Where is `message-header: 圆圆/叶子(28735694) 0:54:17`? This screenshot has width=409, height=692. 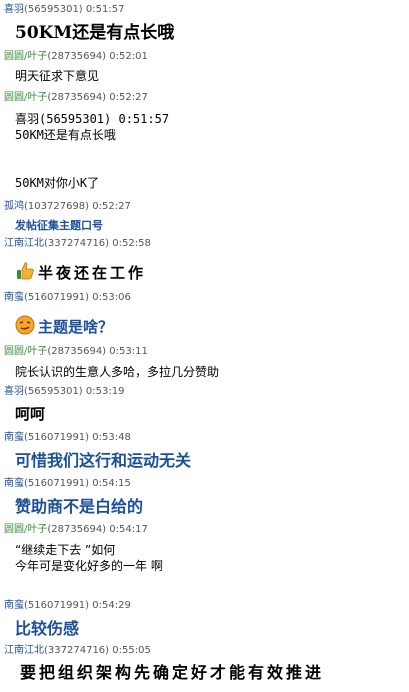 message-header: 圆圆/叶子(28735694) 0:54:17 is located at coordinates (76, 530).